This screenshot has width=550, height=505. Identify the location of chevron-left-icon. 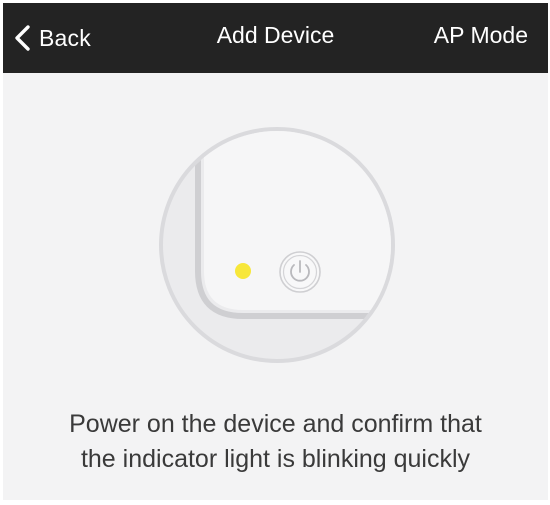
(23, 38).